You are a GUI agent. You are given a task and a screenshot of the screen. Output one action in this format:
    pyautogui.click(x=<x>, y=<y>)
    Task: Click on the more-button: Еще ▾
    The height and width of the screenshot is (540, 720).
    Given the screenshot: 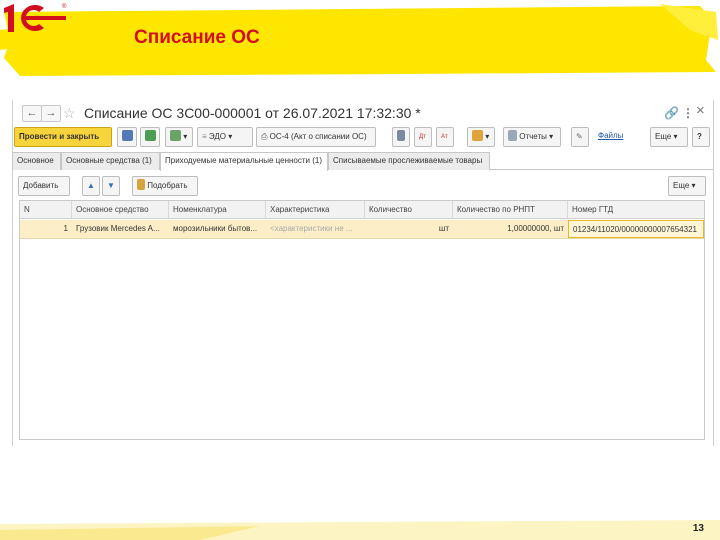 What is the action you would take?
    pyautogui.click(x=669, y=137)
    